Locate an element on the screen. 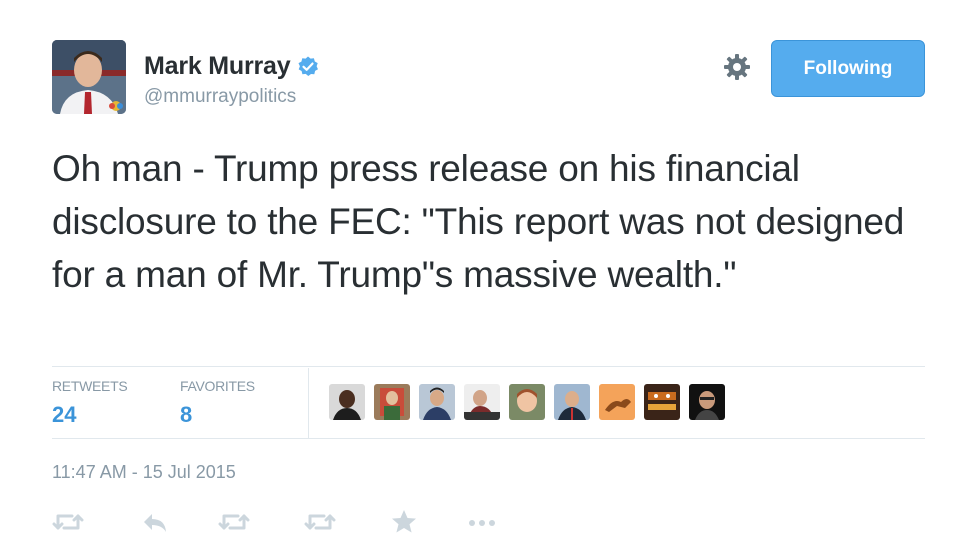 This screenshot has height=560, width=980. avatar is located at coordinates (89, 77).